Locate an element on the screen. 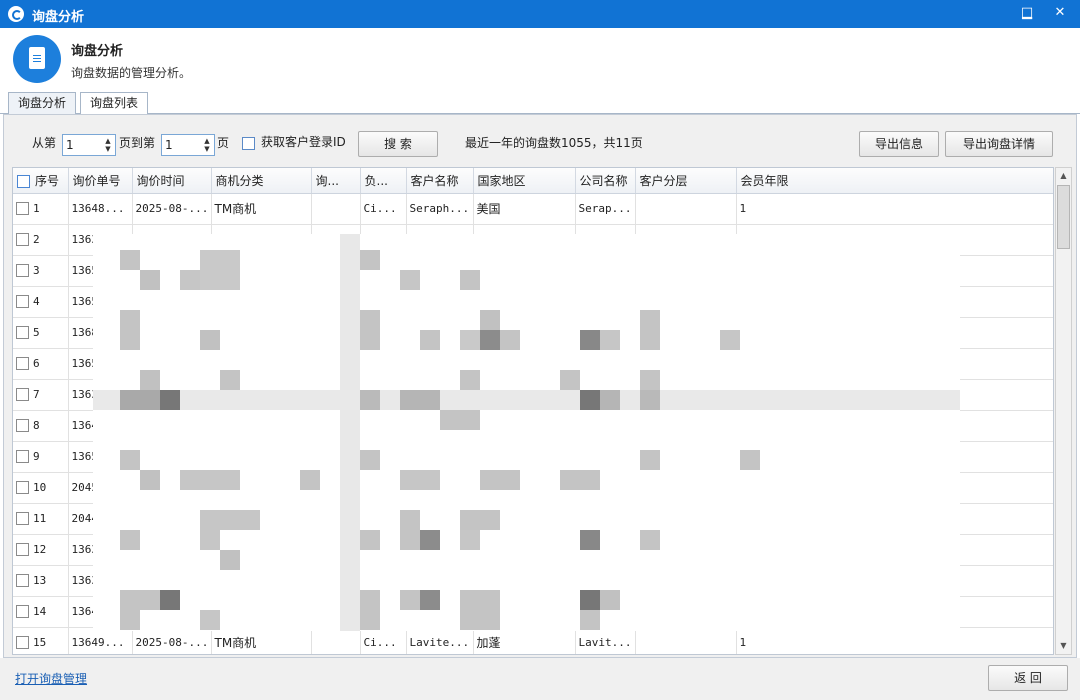 Image resolution: width=1080 pixels, height=700 pixels. close-button: ✕ is located at coordinates (1060, 13).